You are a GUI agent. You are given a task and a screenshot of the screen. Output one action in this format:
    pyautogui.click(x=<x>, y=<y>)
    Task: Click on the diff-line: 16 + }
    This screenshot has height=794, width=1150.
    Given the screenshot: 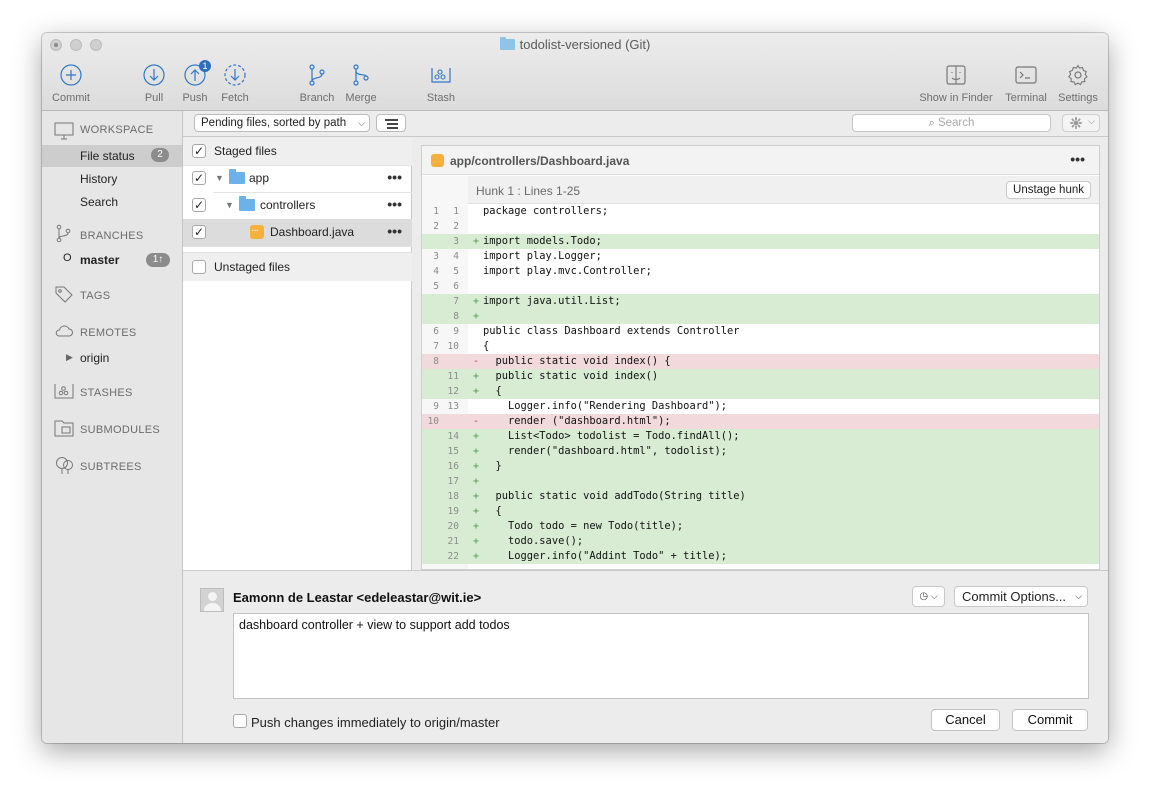 What is the action you would take?
    pyautogui.click(x=760, y=466)
    